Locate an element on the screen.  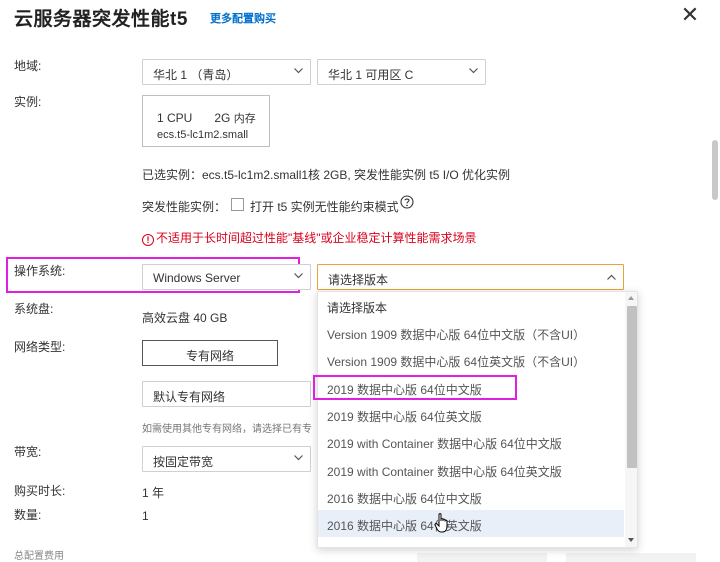
zone-select: 华北 1 可用区 C is located at coordinates (401, 72).